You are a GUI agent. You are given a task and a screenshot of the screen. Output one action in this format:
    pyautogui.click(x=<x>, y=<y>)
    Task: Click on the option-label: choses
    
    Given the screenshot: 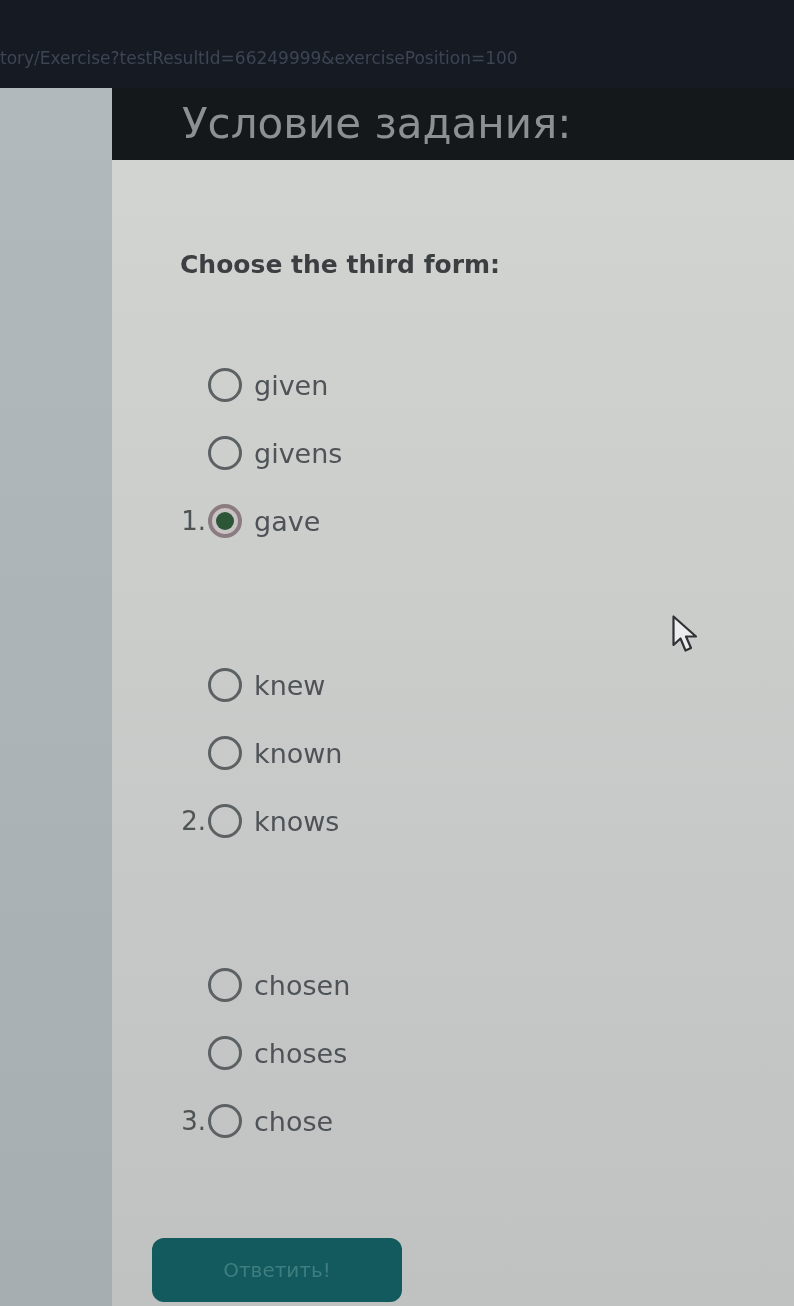 What is the action you would take?
    pyautogui.click(x=301, y=1053)
    